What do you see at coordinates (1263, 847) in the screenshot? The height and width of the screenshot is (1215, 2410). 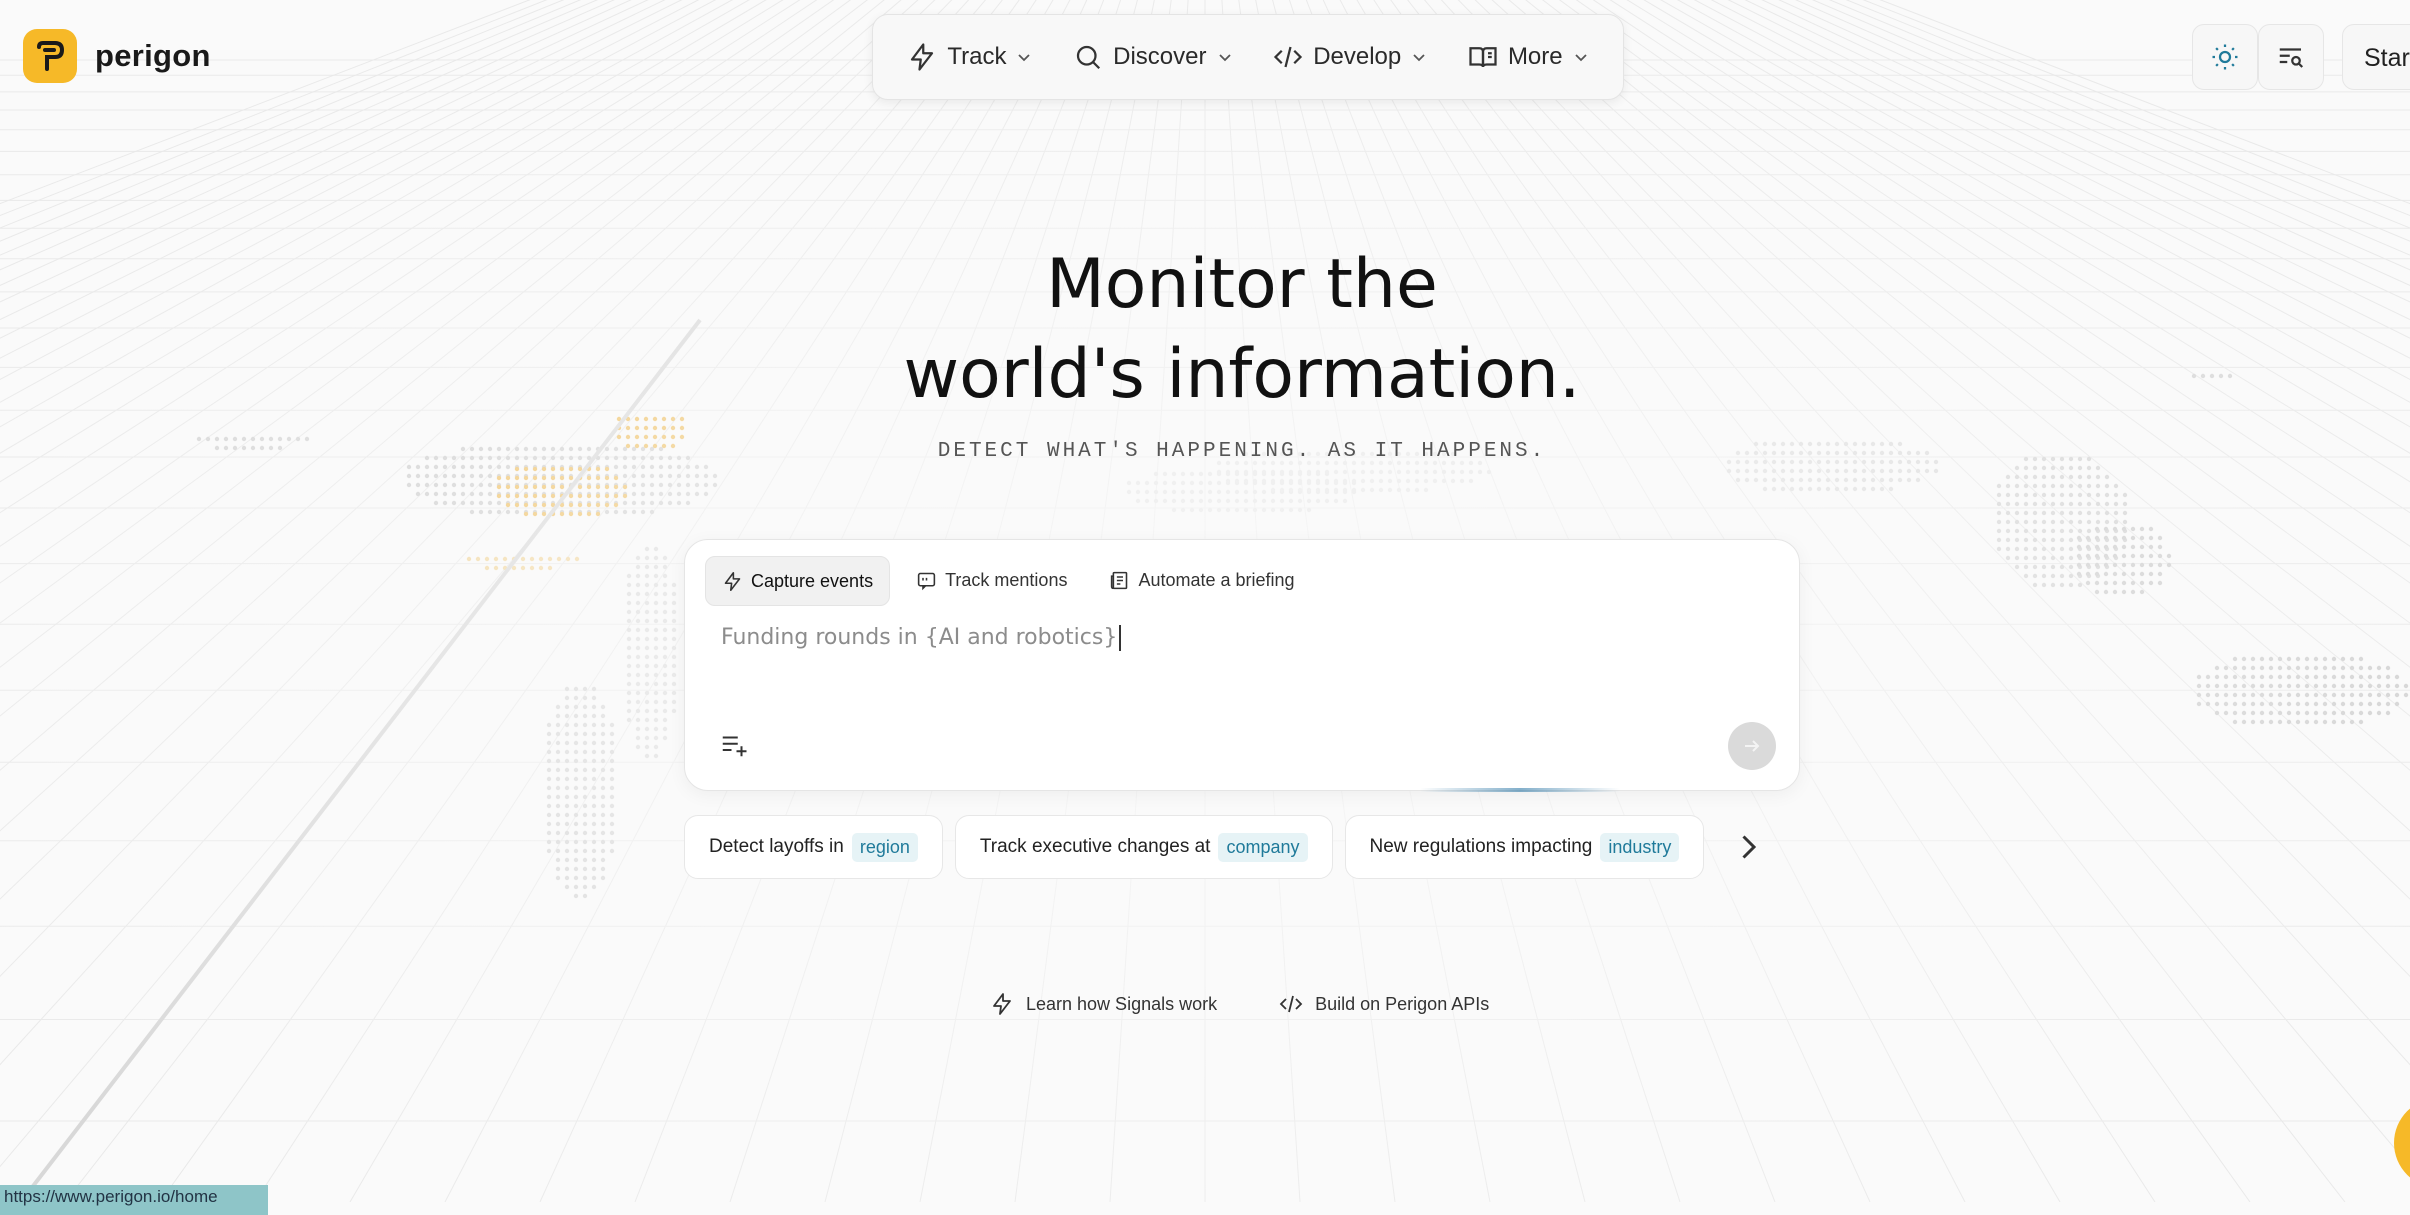 I see `chip-tag: company` at bounding box center [1263, 847].